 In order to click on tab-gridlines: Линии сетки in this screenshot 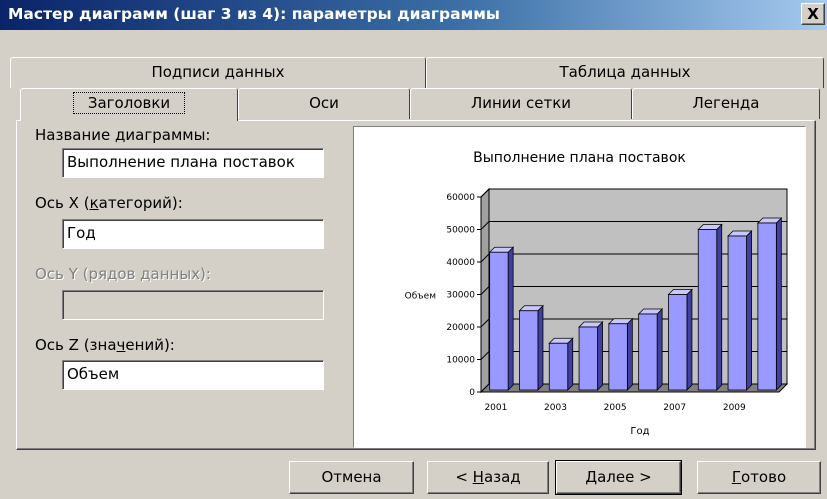, I will do `click(521, 103)`.